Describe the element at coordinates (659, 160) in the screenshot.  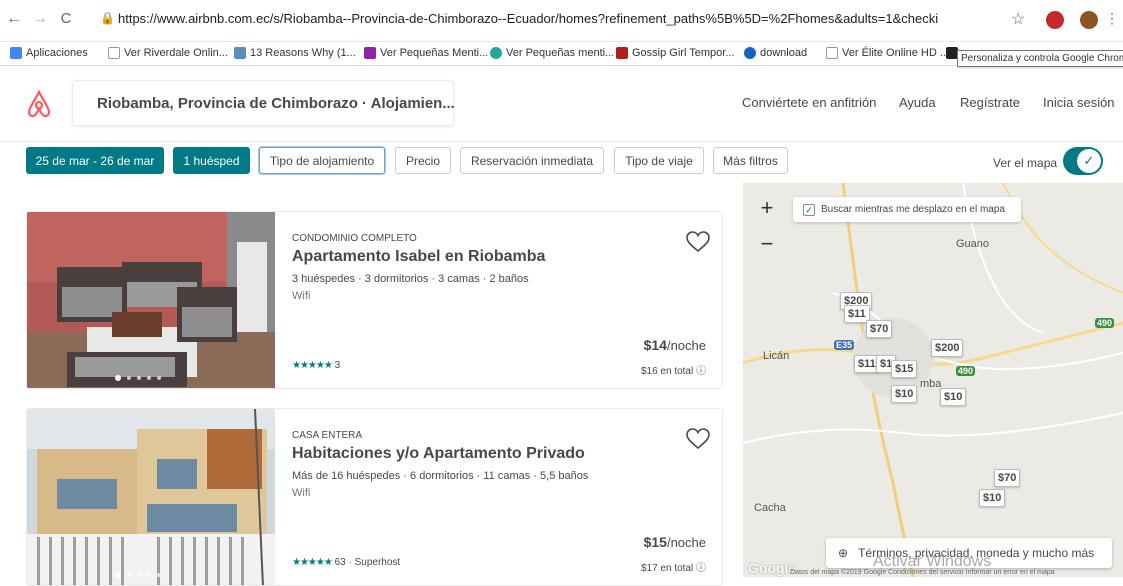
I see `trip-type-filter-button: Tipo de viaje` at that location.